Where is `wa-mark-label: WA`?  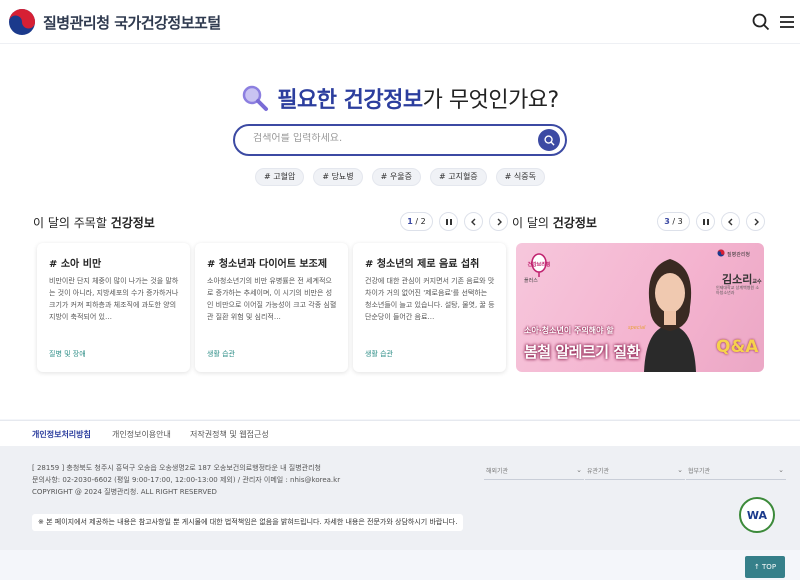
wa-mark-label: WA is located at coordinates (757, 515).